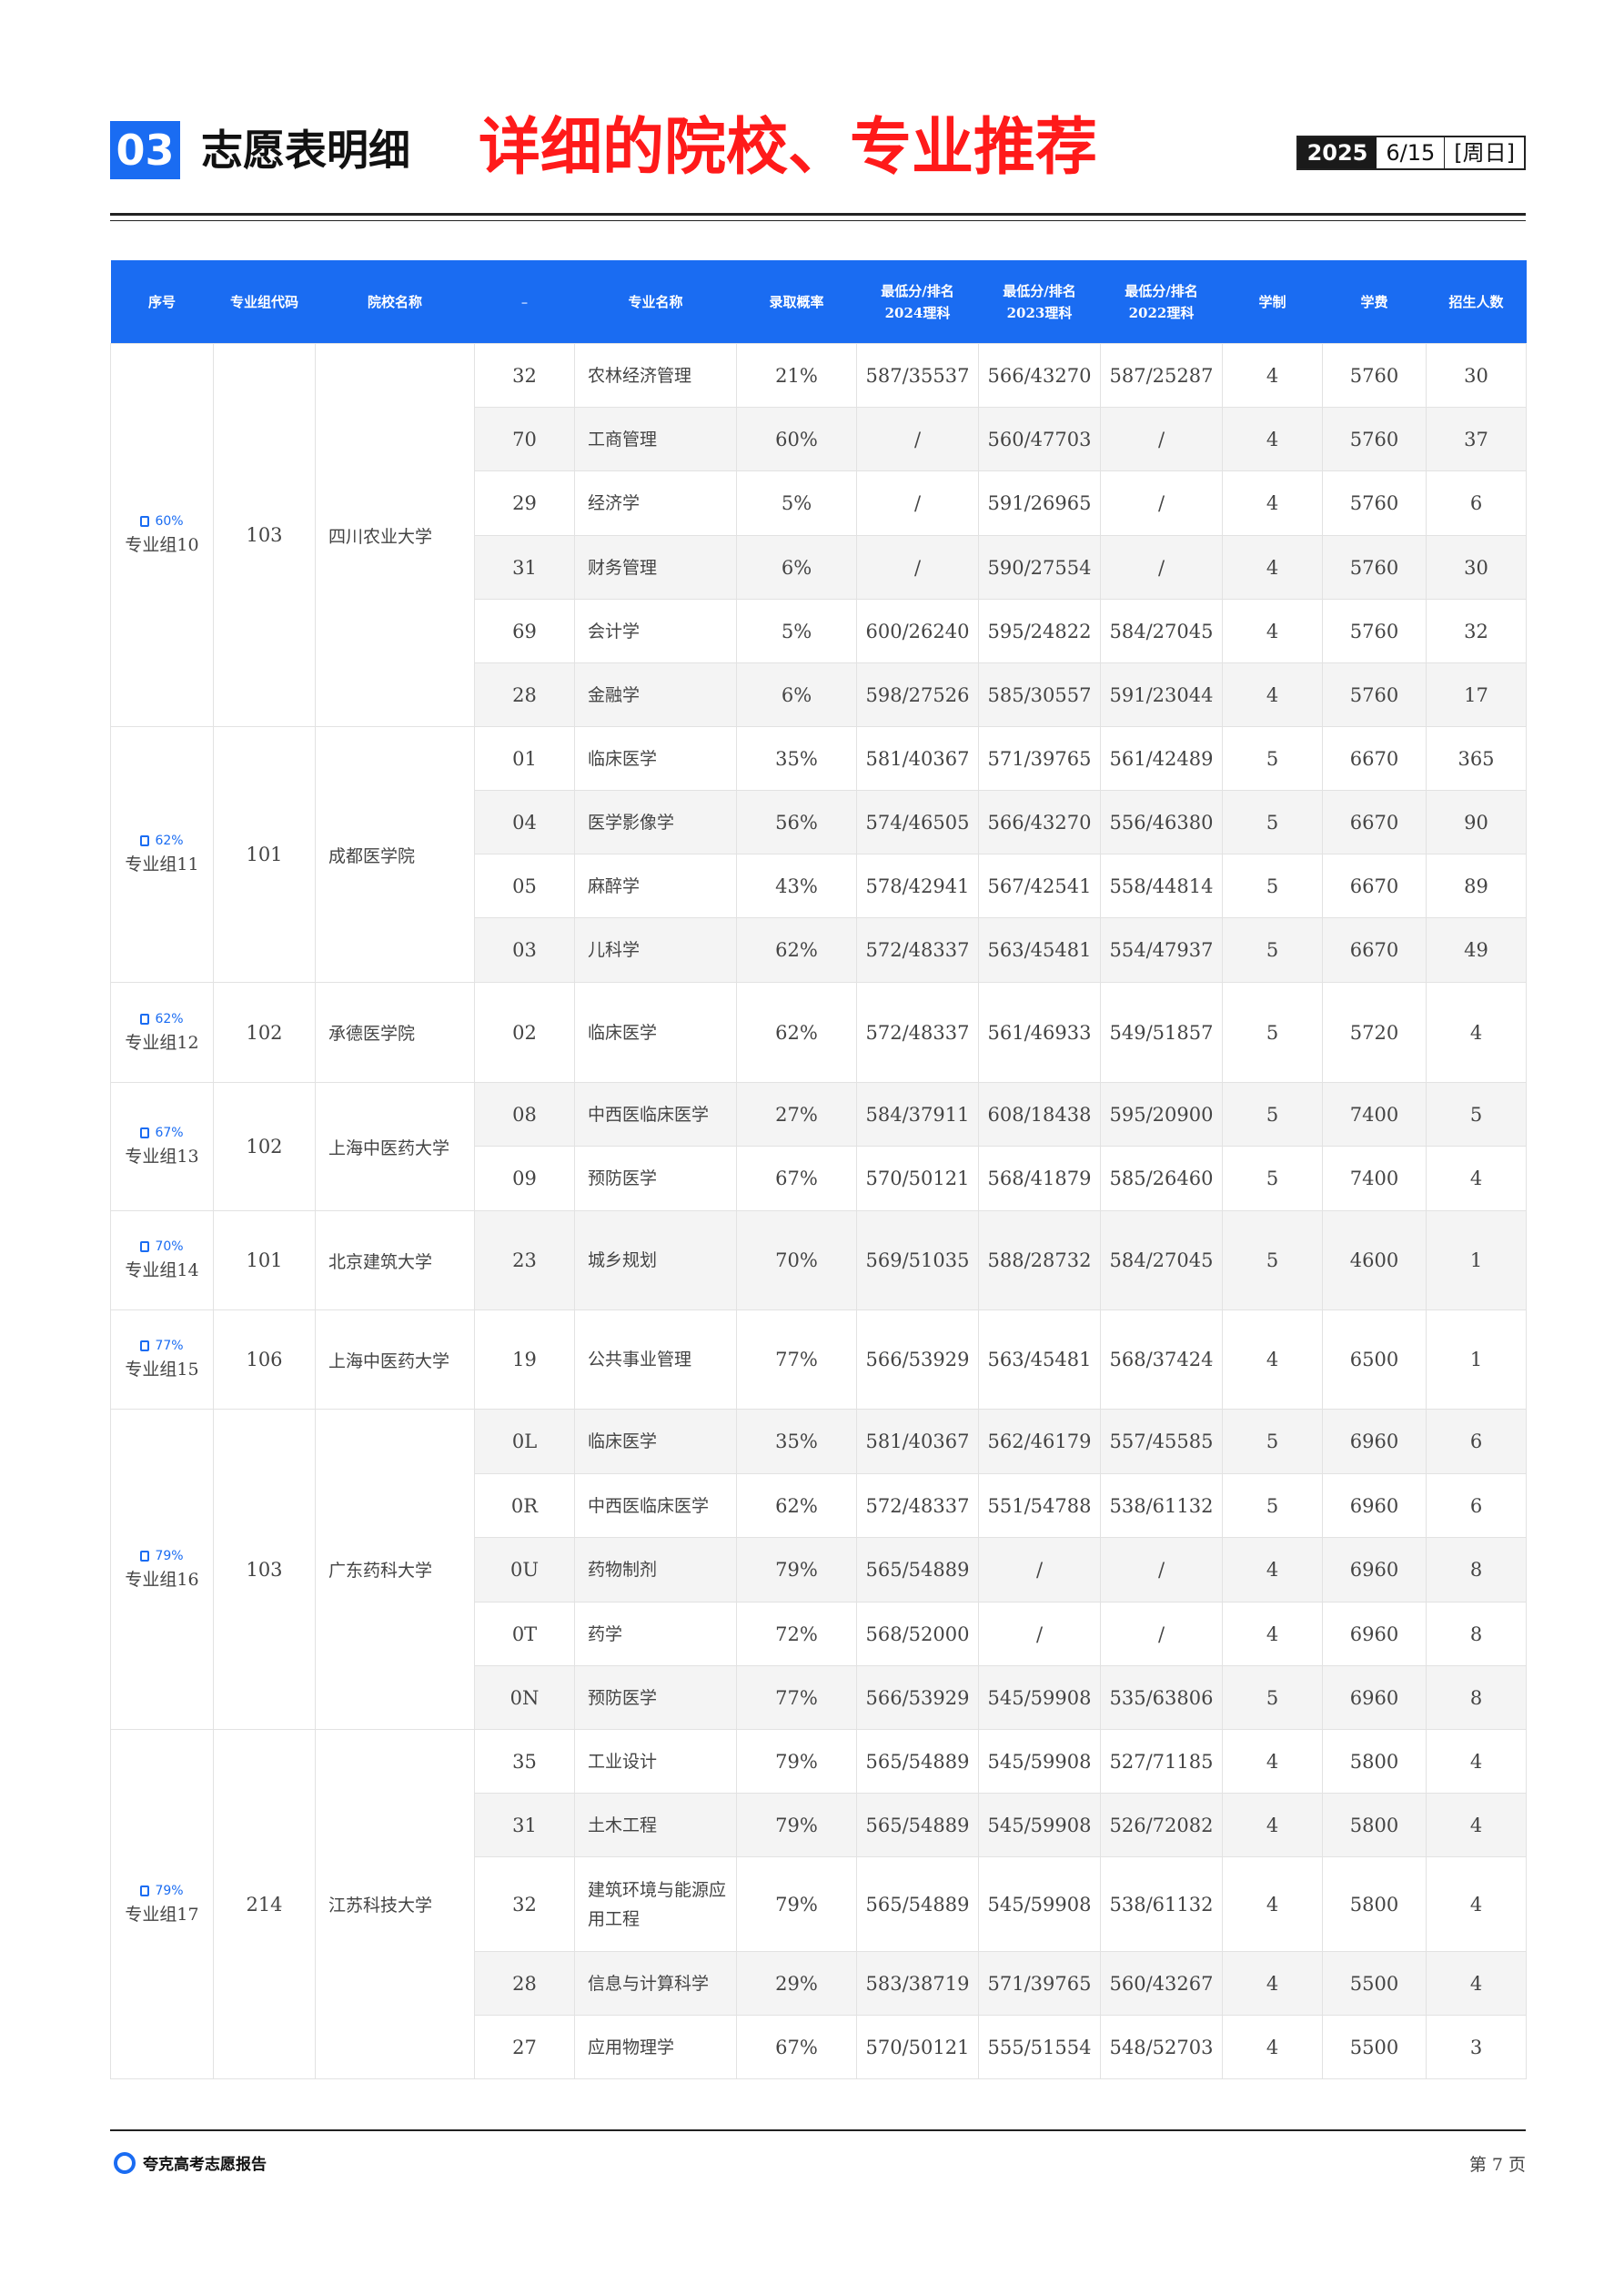  I want to click on group-name: 专业组15, so click(162, 1370).